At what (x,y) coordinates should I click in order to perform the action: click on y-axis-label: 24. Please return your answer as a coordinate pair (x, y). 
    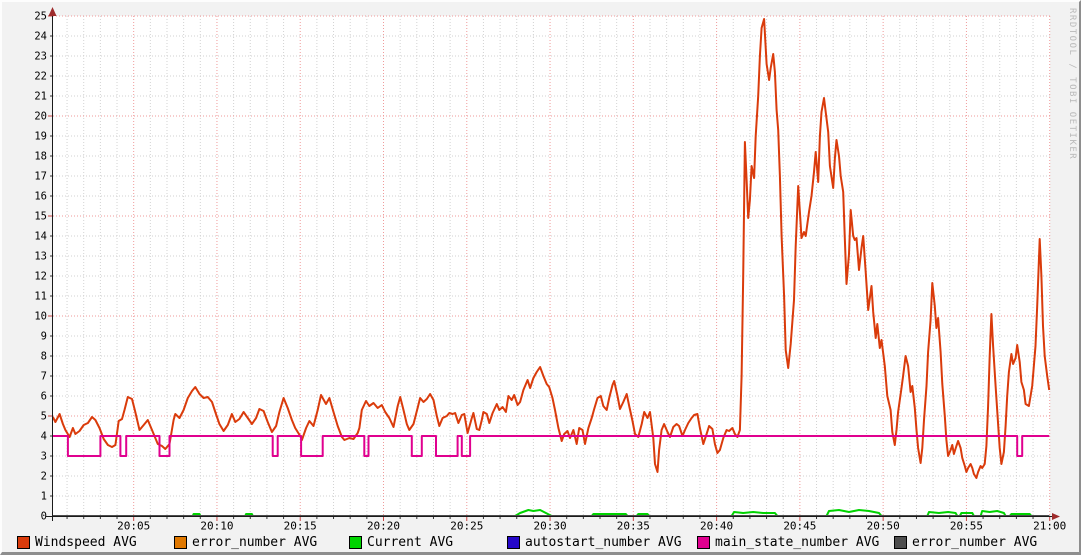
    Looking at the image, I should click on (40, 37).